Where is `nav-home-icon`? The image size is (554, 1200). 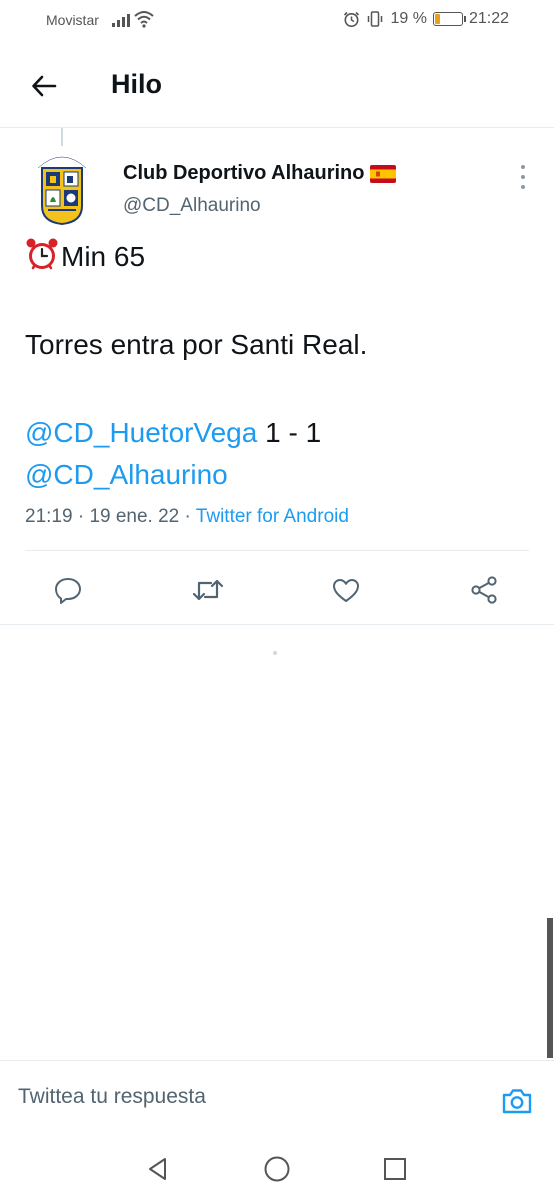
nav-home-icon is located at coordinates (277, 1169).